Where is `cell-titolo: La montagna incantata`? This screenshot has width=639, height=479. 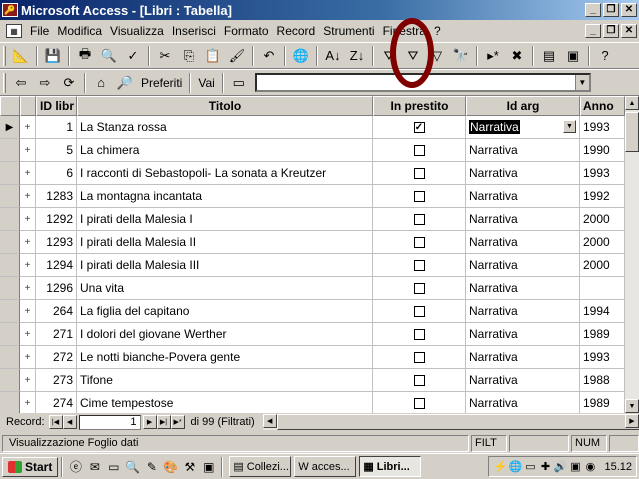
cell-titolo: La montagna incantata is located at coordinates (225, 196).